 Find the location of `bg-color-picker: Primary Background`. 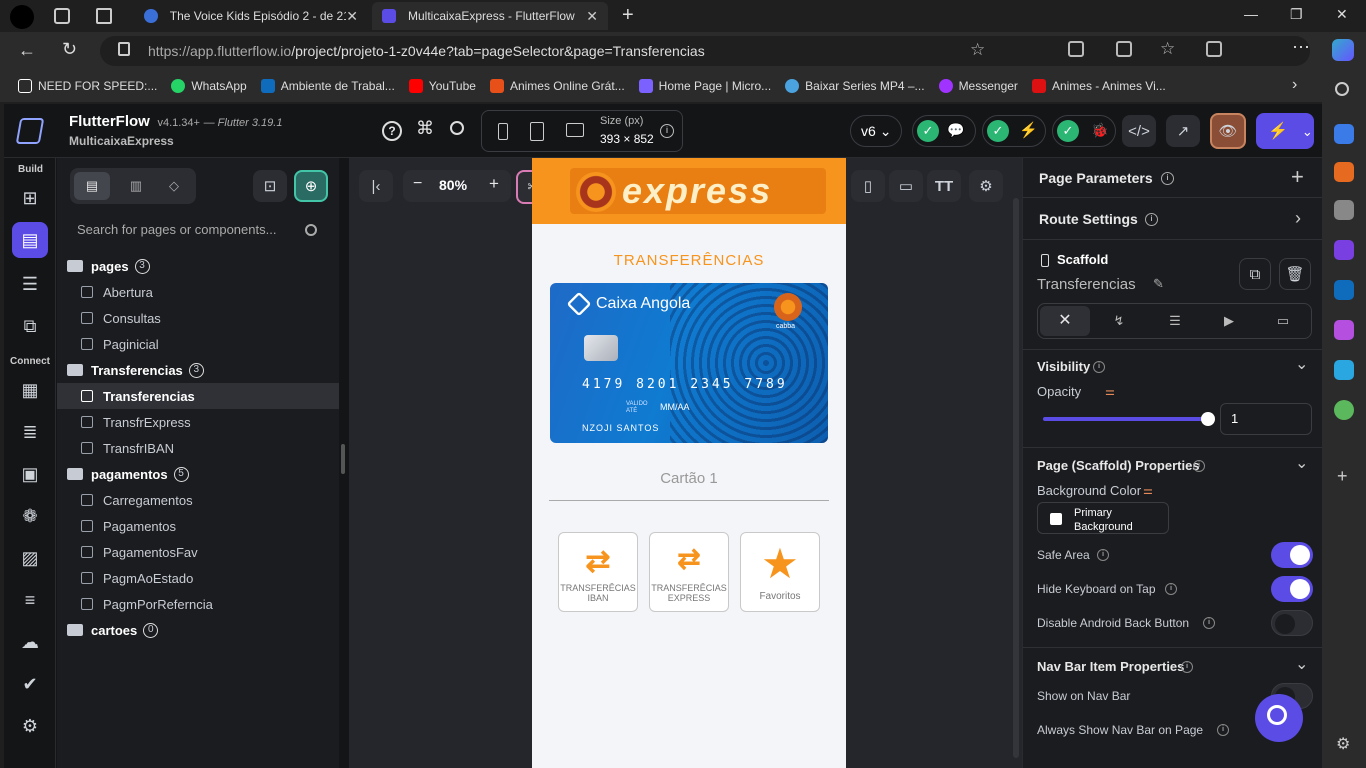

bg-color-picker: Primary Background is located at coordinates (1103, 518).